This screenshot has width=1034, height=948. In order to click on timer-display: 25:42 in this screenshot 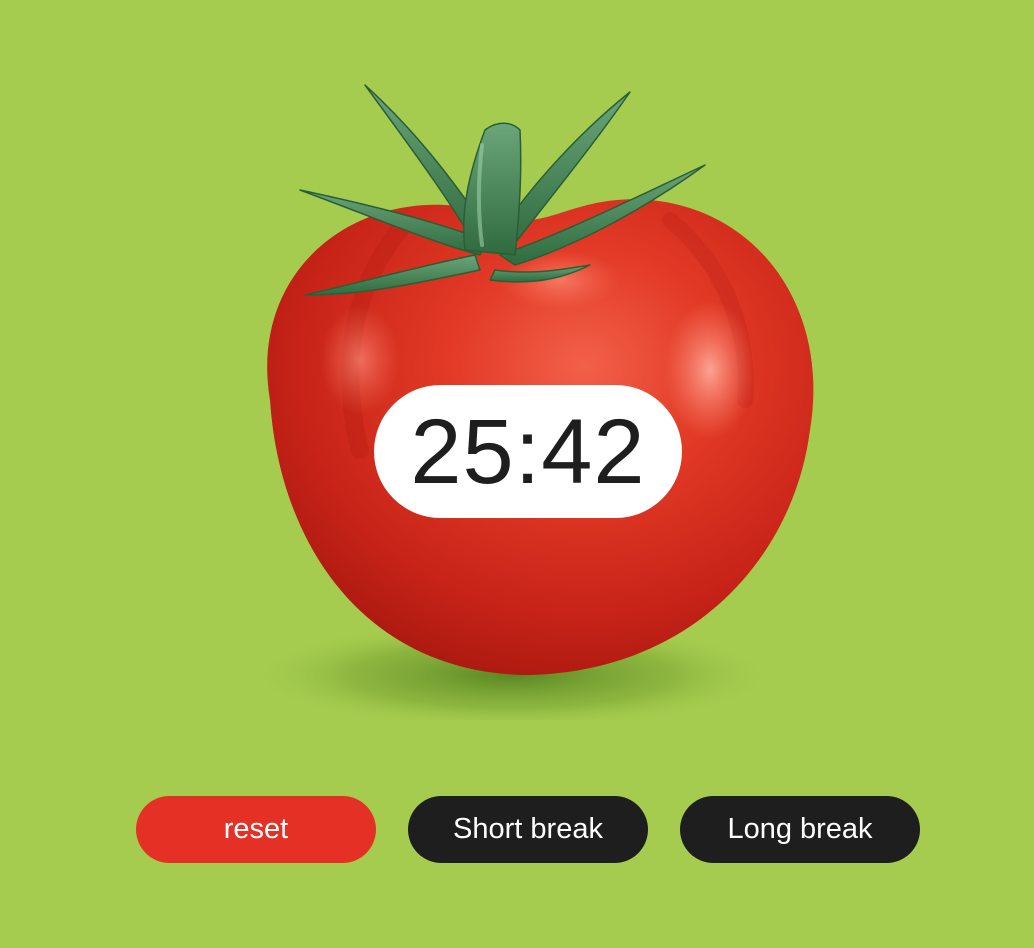, I will do `click(528, 451)`.